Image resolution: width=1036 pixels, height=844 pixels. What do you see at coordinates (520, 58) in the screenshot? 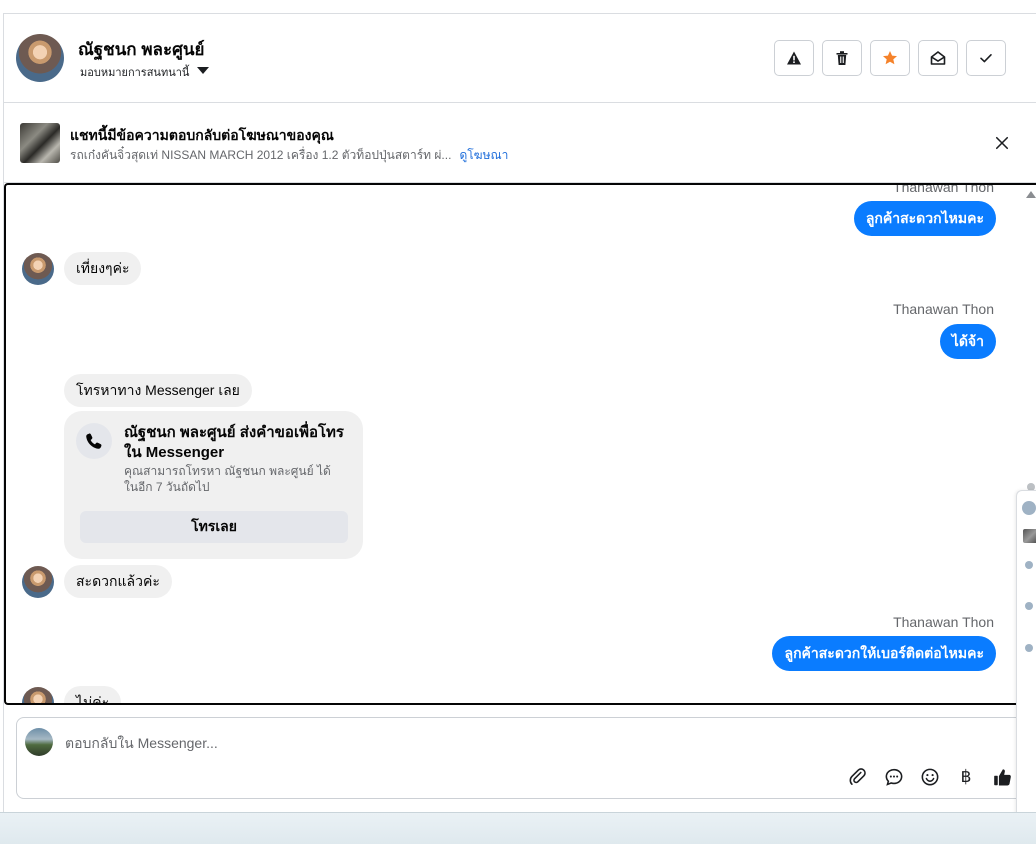
I see `conversation-header: ณัฐชนก พละศูนย์ มอบหมายการสนทนานี้` at bounding box center [520, 58].